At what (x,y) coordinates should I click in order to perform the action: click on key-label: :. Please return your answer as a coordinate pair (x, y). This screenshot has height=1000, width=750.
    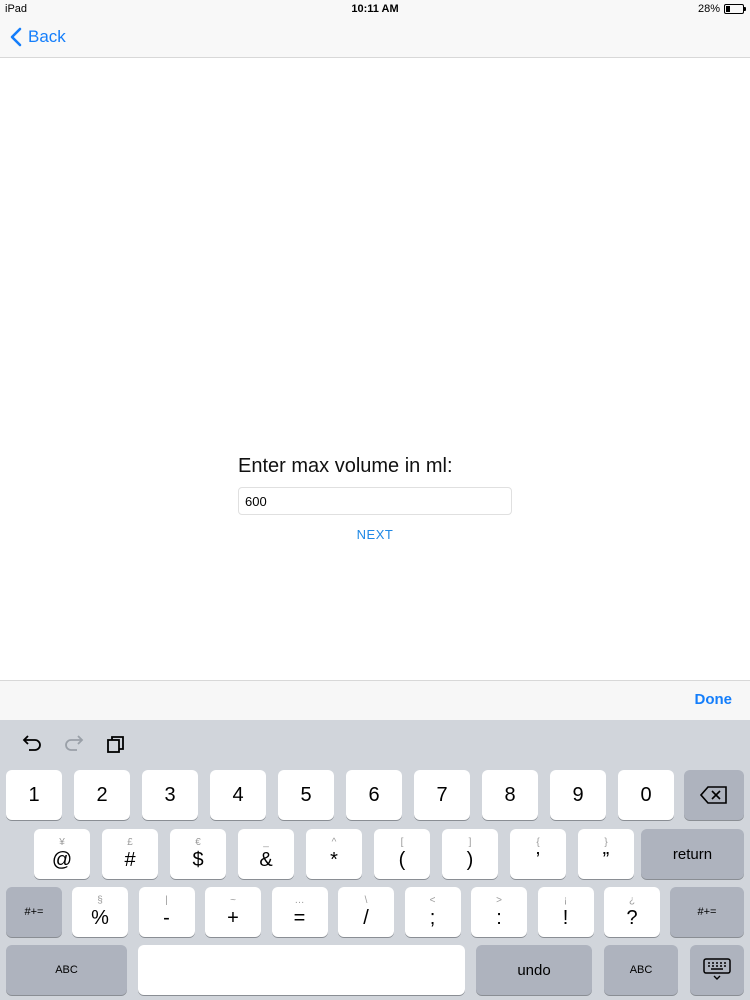
    Looking at the image, I should click on (499, 918).